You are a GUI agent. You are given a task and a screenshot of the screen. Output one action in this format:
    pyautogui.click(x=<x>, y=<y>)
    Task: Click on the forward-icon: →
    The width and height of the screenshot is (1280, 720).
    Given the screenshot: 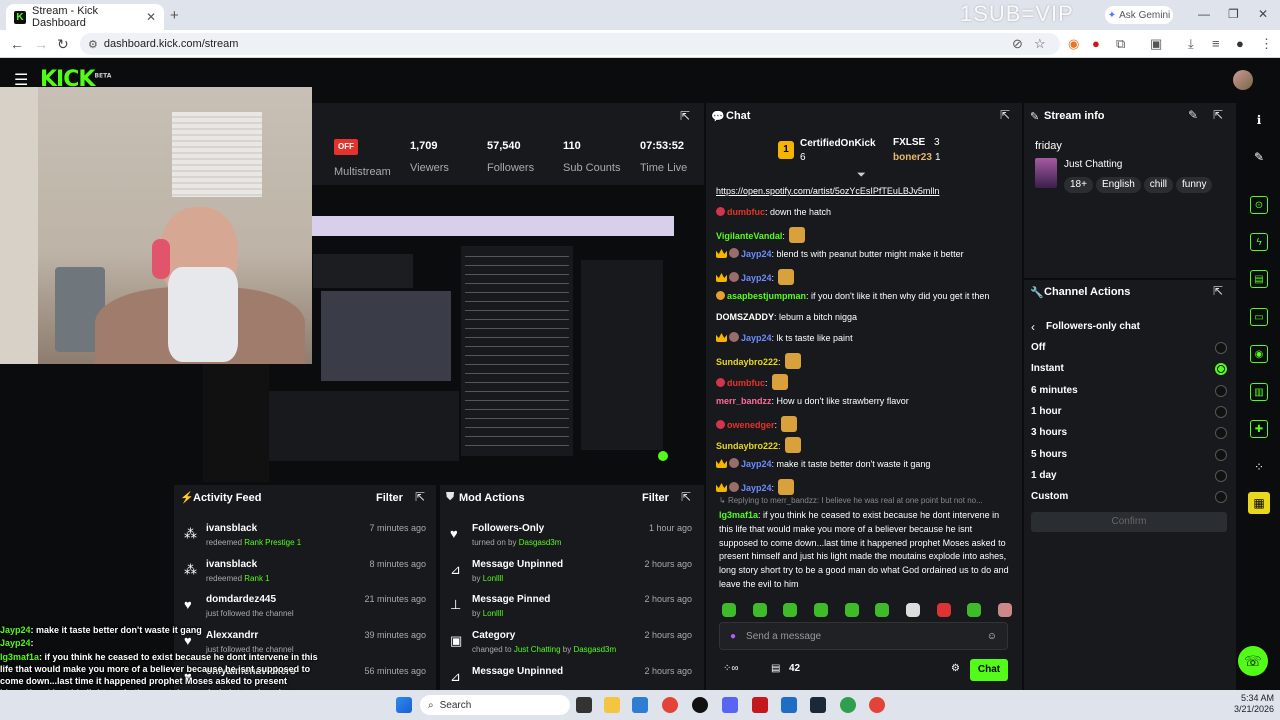 What is the action you would take?
    pyautogui.click(x=41, y=44)
    